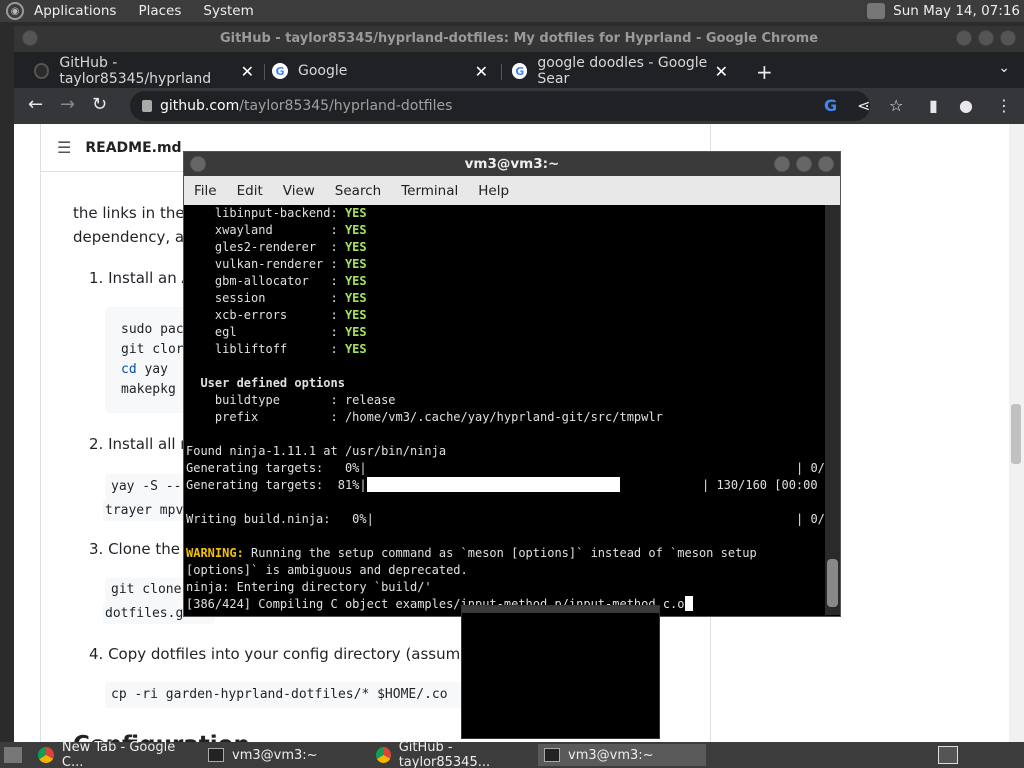  I want to click on preview-titlebar, so click(560, 609).